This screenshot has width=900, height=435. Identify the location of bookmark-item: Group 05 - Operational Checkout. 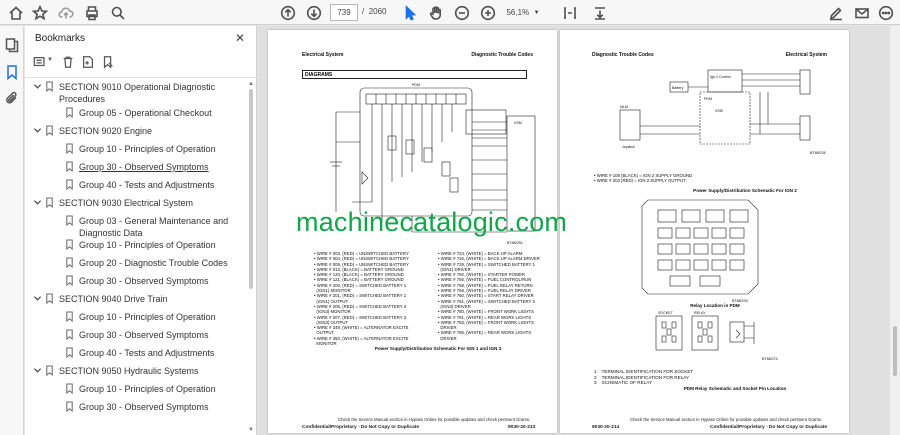
(135, 114).